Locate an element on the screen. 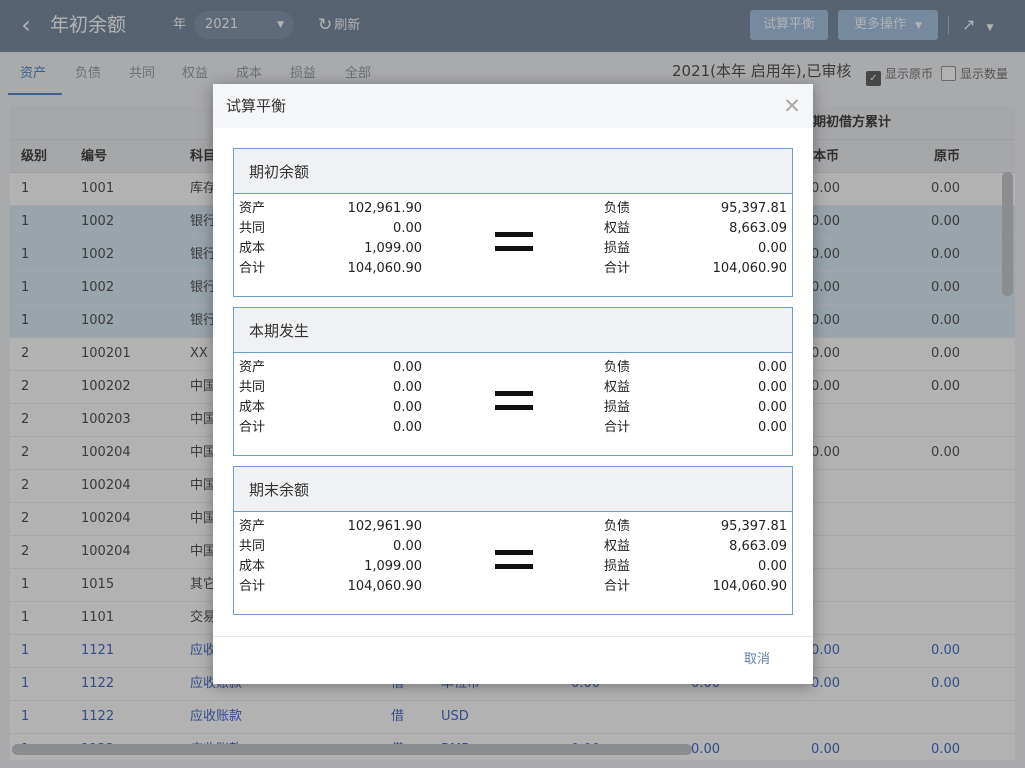  section-header: 期末余额 is located at coordinates (513, 489).